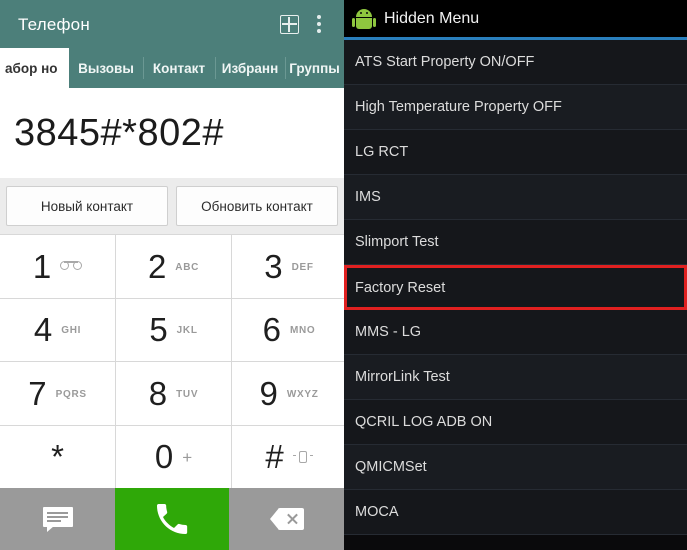 Image resolution: width=687 pixels, height=550 pixels. Describe the element at coordinates (289, 24) in the screenshot. I see `grid-keypad-icon` at that location.